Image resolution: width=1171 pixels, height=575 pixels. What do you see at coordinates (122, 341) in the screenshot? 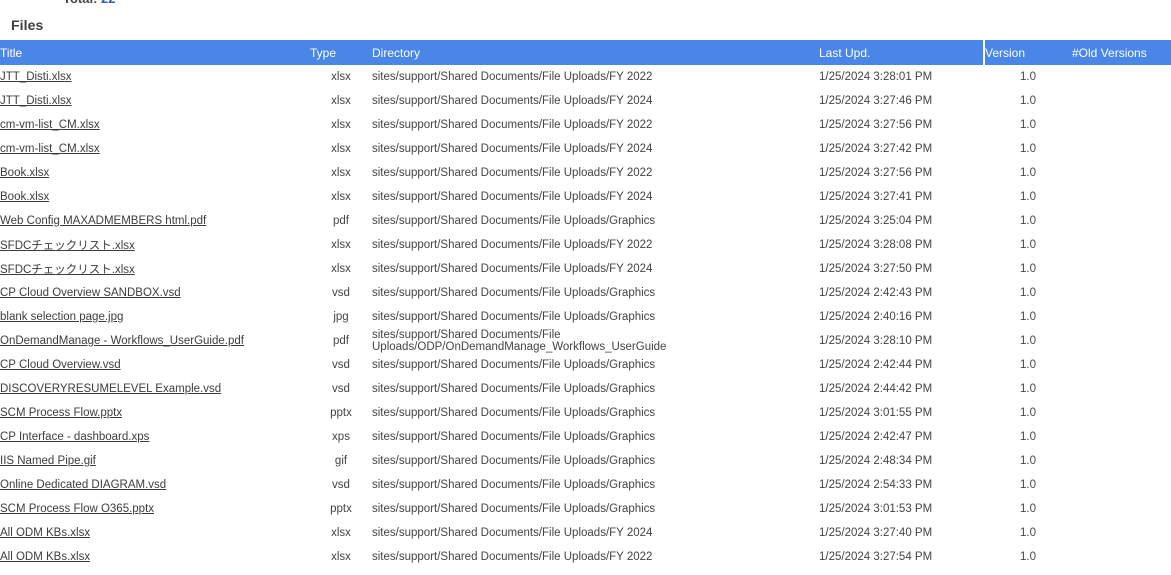
I see `file-title-link: OnDemandManage - Workflows_UserGuide.pdf` at bounding box center [122, 341].